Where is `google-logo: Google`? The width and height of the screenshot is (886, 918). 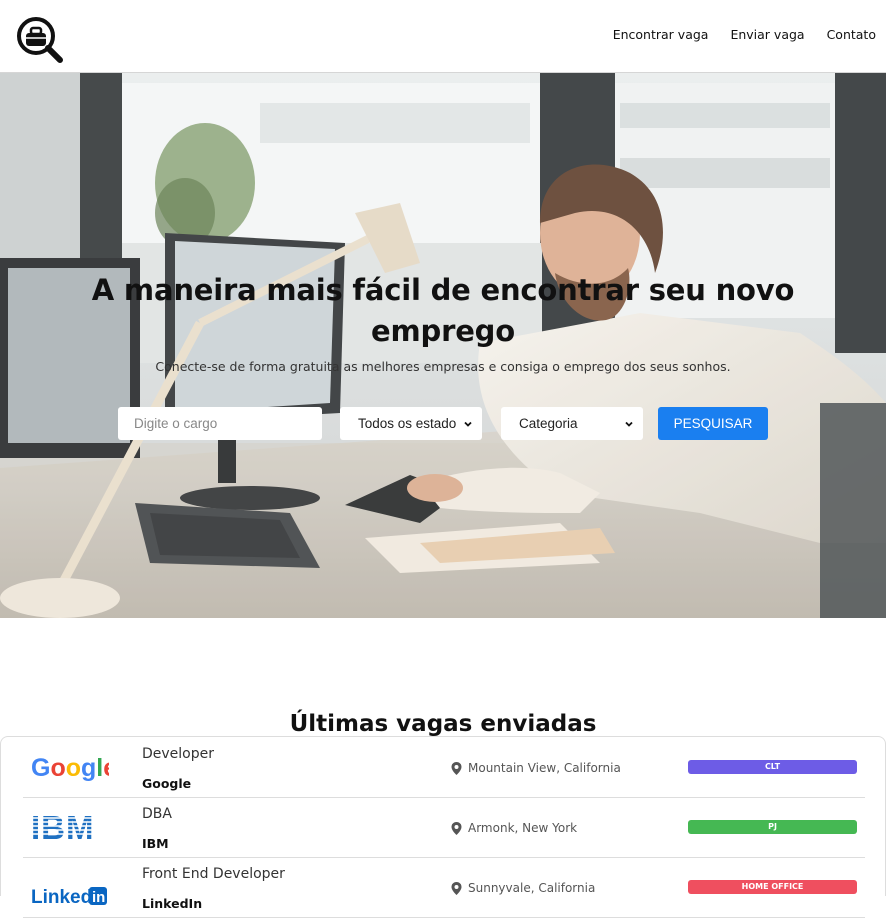
google-logo: Google is located at coordinates (70, 768).